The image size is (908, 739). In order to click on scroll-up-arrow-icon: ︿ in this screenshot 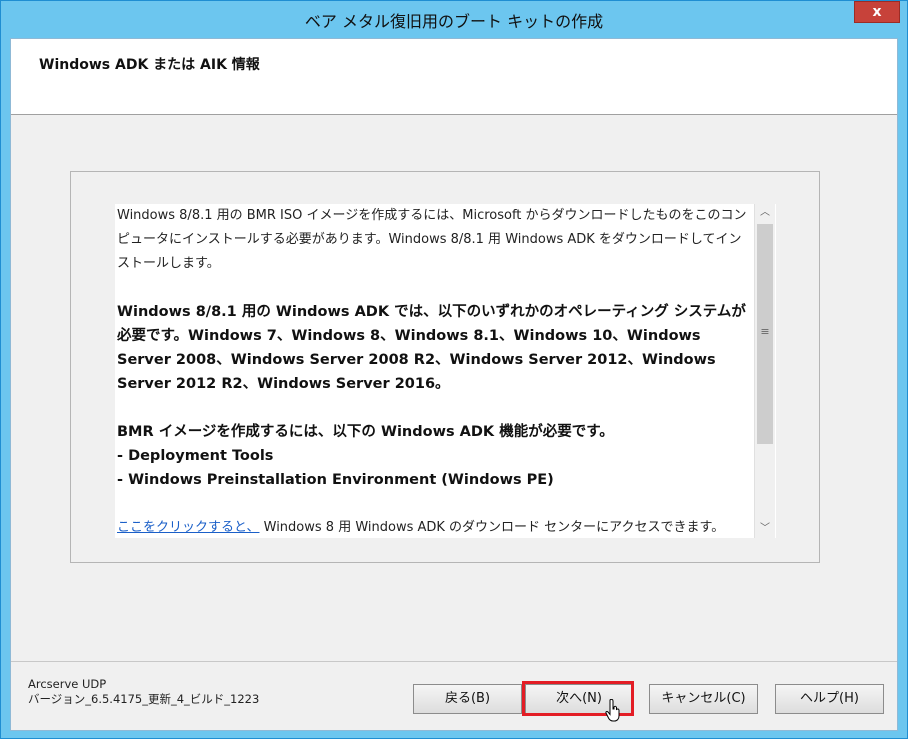, I will do `click(765, 213)`.